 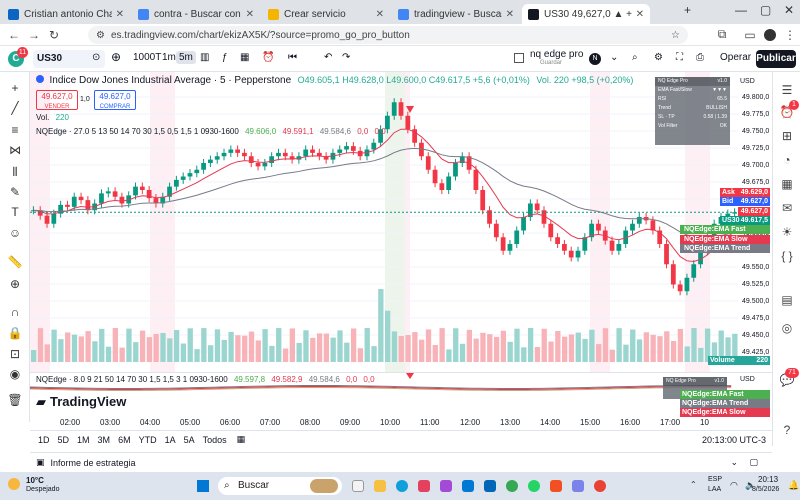 I want to click on redo-icon: ↷, so click(x=346, y=57).